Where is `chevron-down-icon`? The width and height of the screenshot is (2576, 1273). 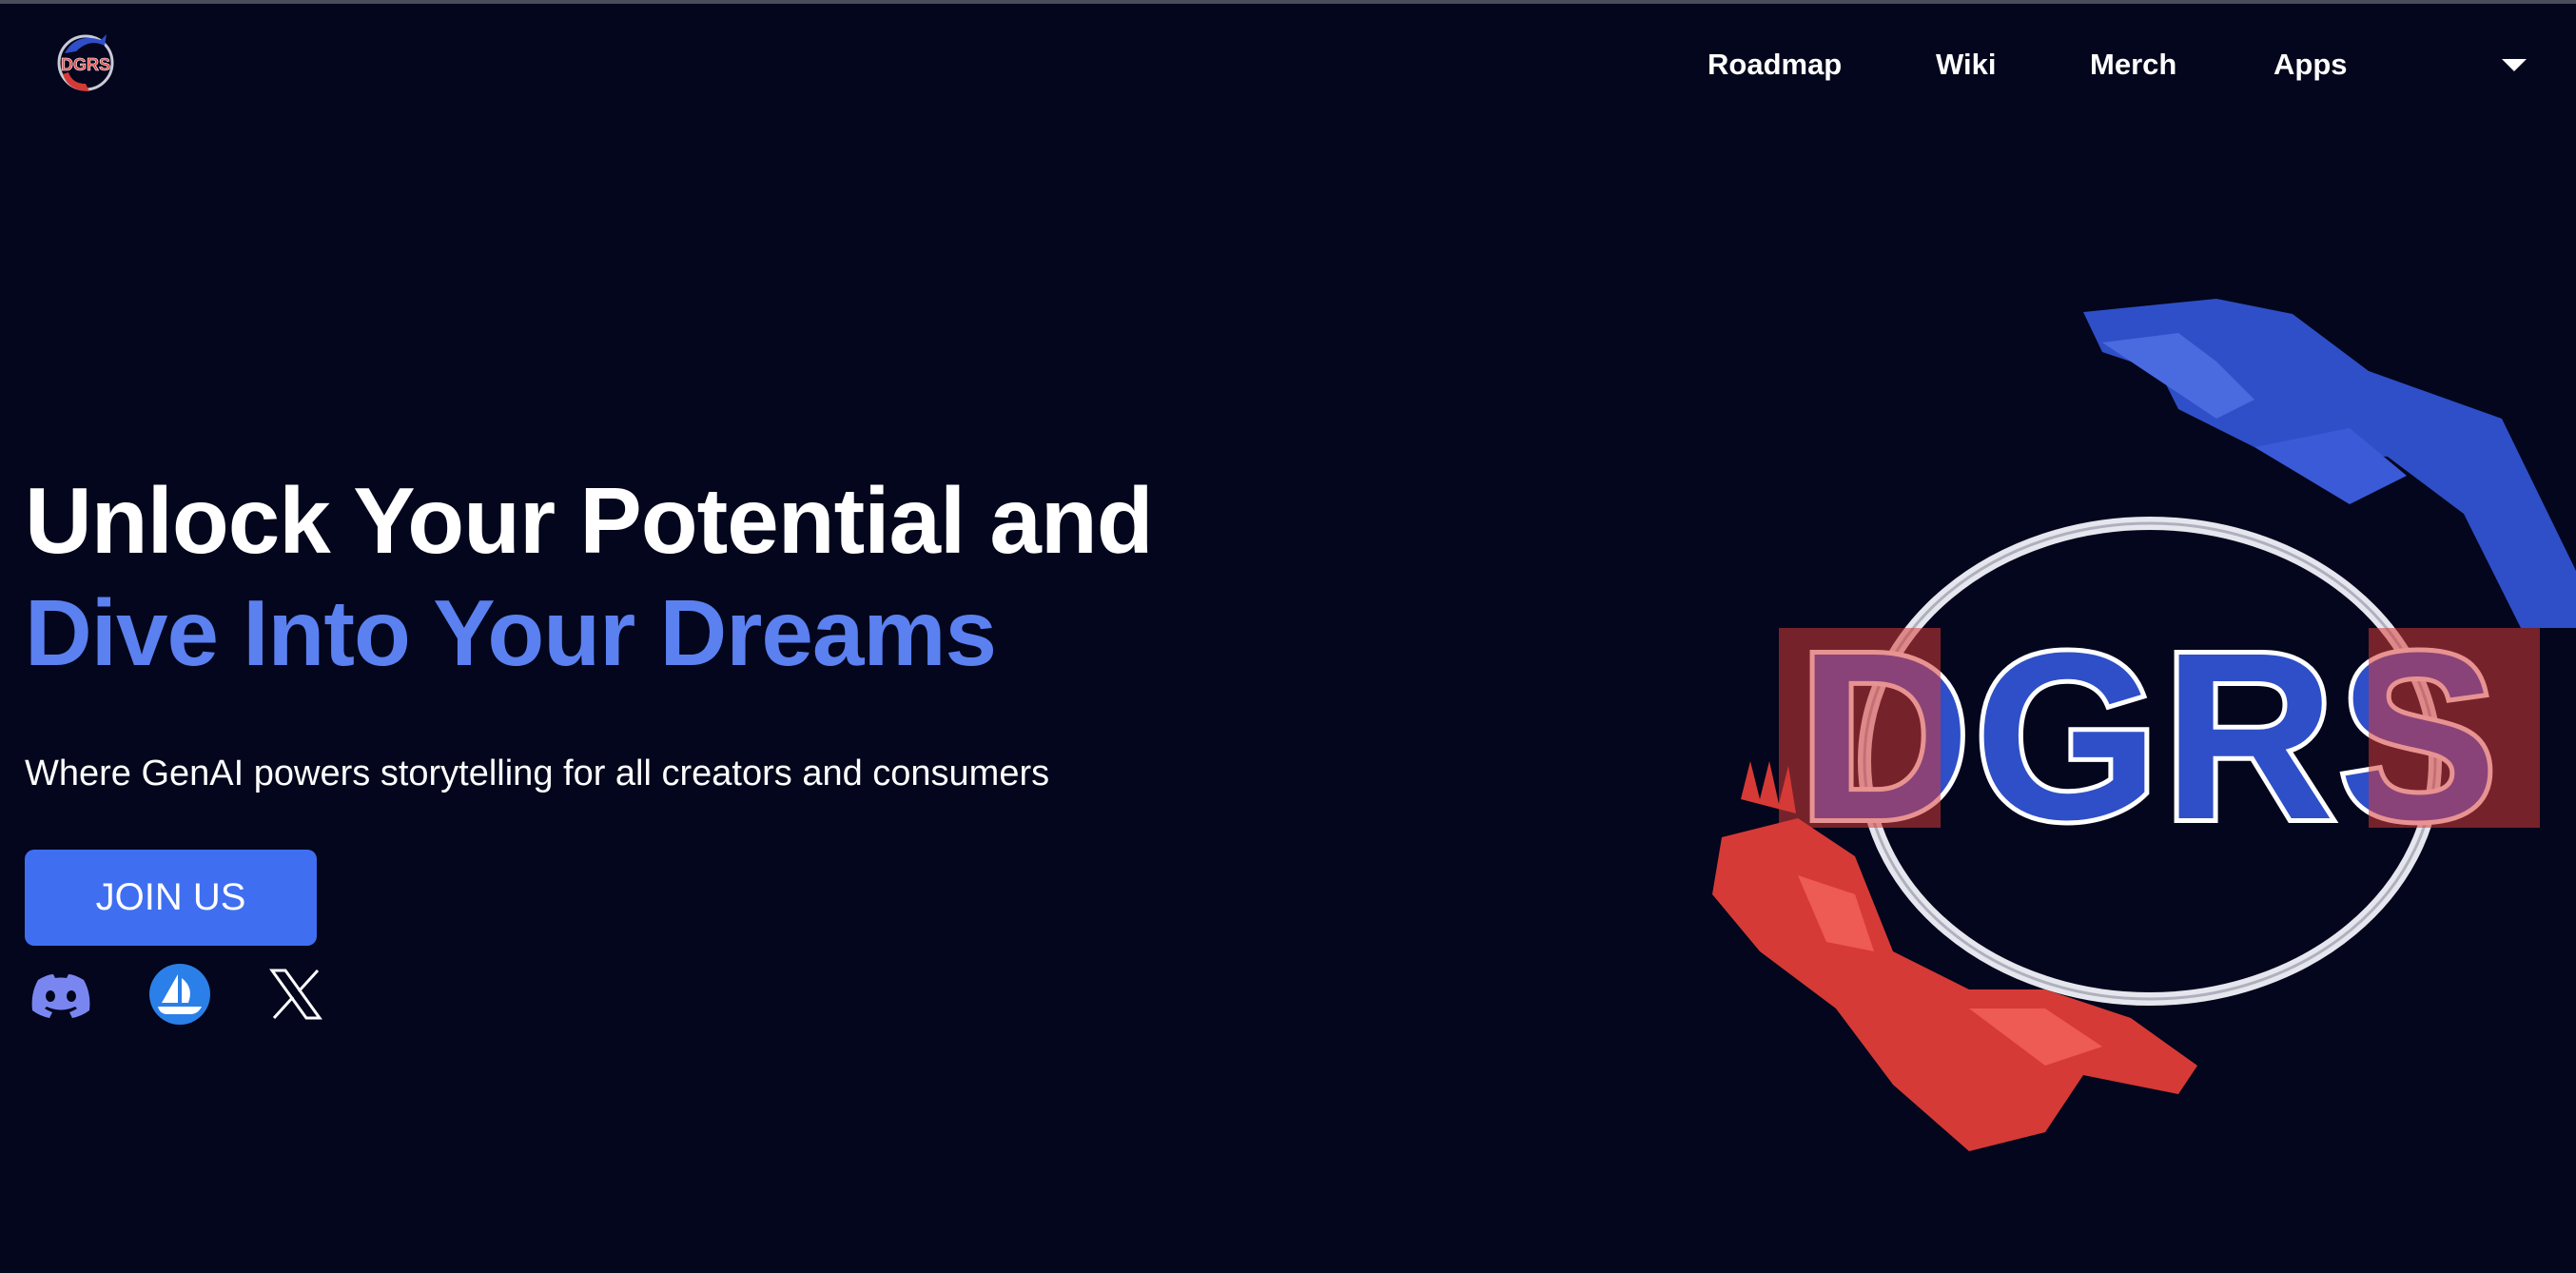 chevron-down-icon is located at coordinates (2514, 64).